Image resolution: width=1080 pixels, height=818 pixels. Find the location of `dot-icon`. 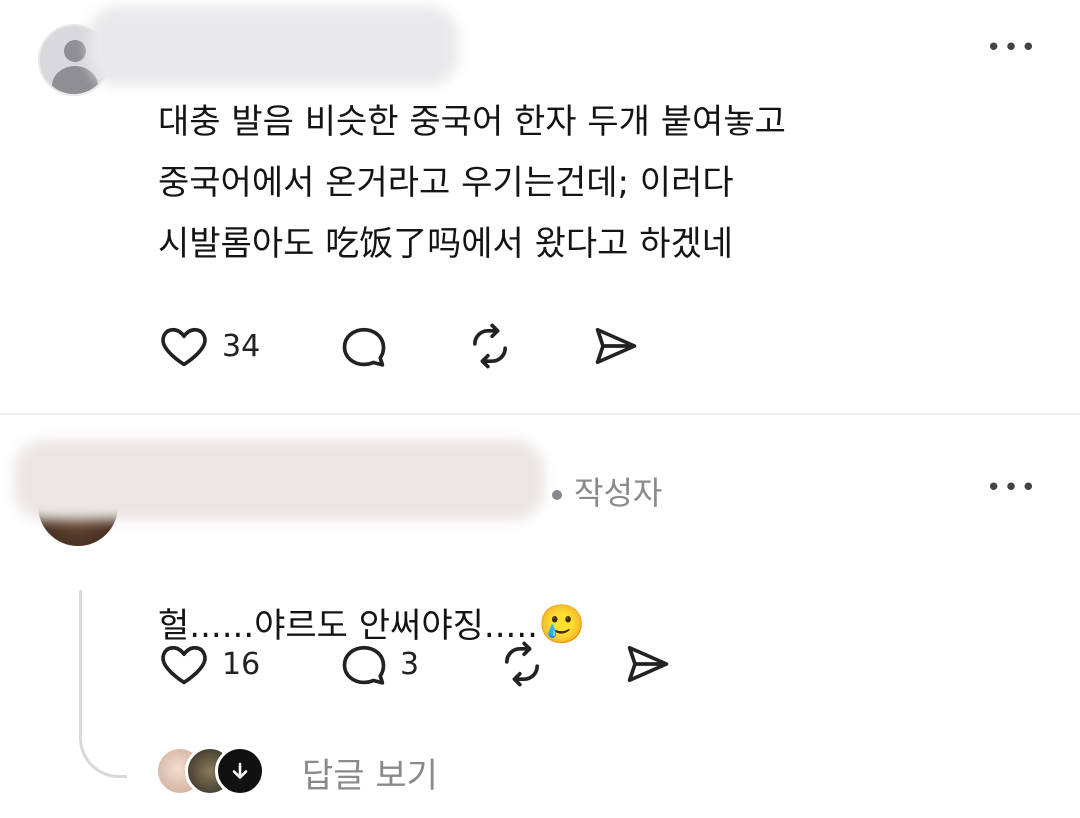

dot-icon is located at coordinates (557, 495).